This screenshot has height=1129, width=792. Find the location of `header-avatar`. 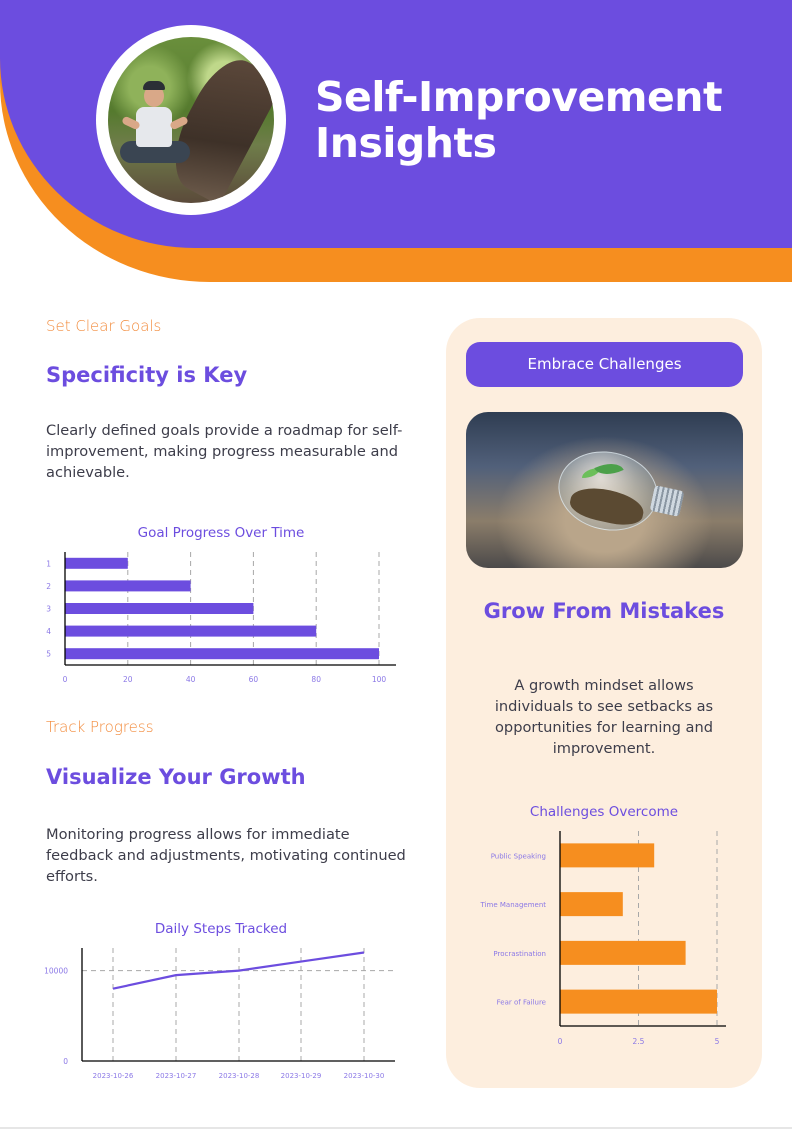

header-avatar is located at coordinates (191, 120).